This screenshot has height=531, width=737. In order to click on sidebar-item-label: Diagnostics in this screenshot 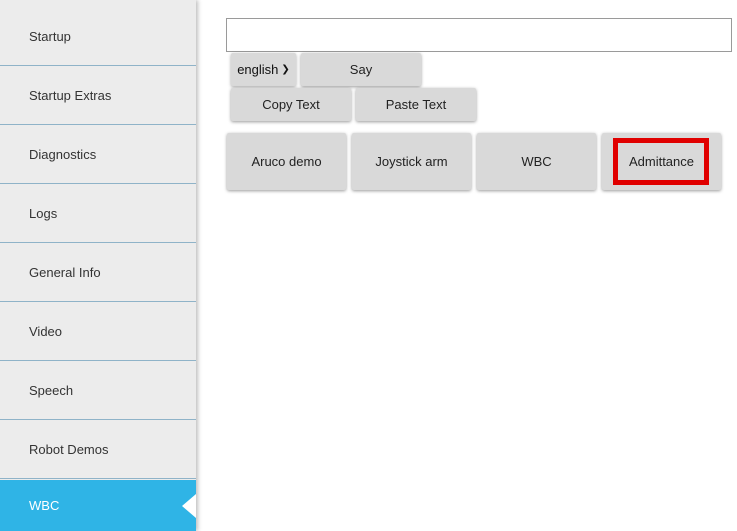, I will do `click(63, 154)`.